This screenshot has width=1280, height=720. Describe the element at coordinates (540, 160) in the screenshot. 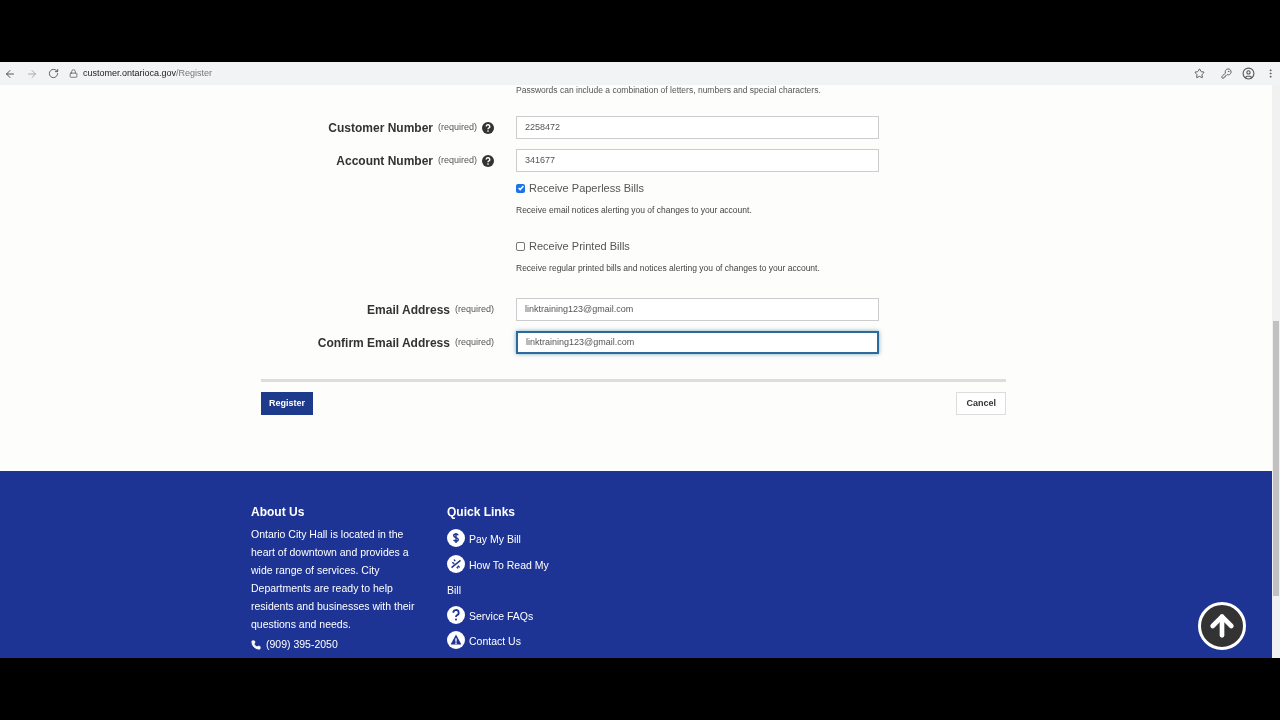

I see `field-value: 341677` at that location.